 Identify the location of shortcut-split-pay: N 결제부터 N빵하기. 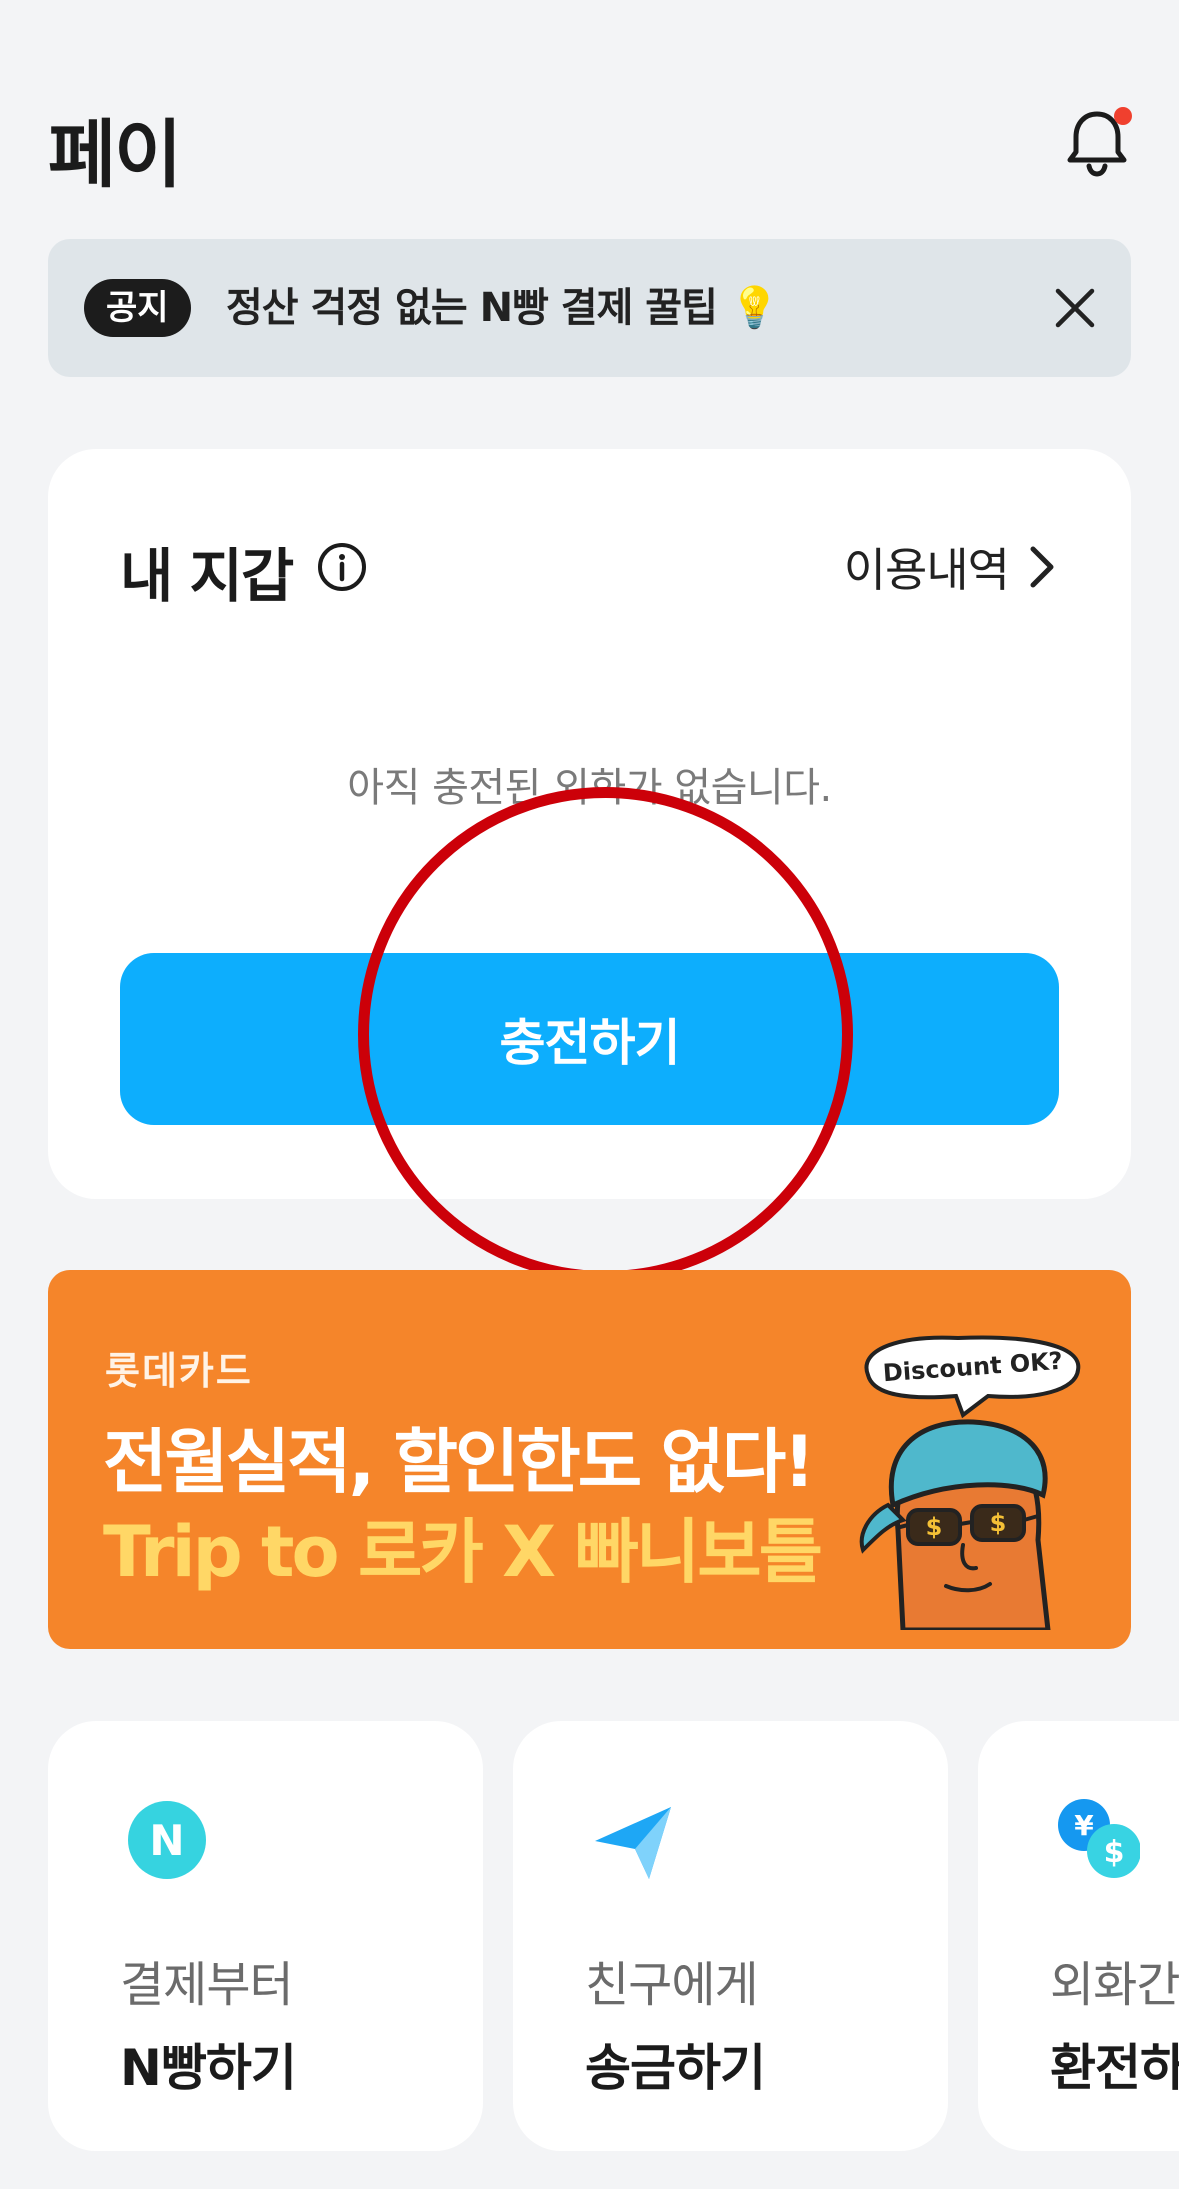
(265, 1936).